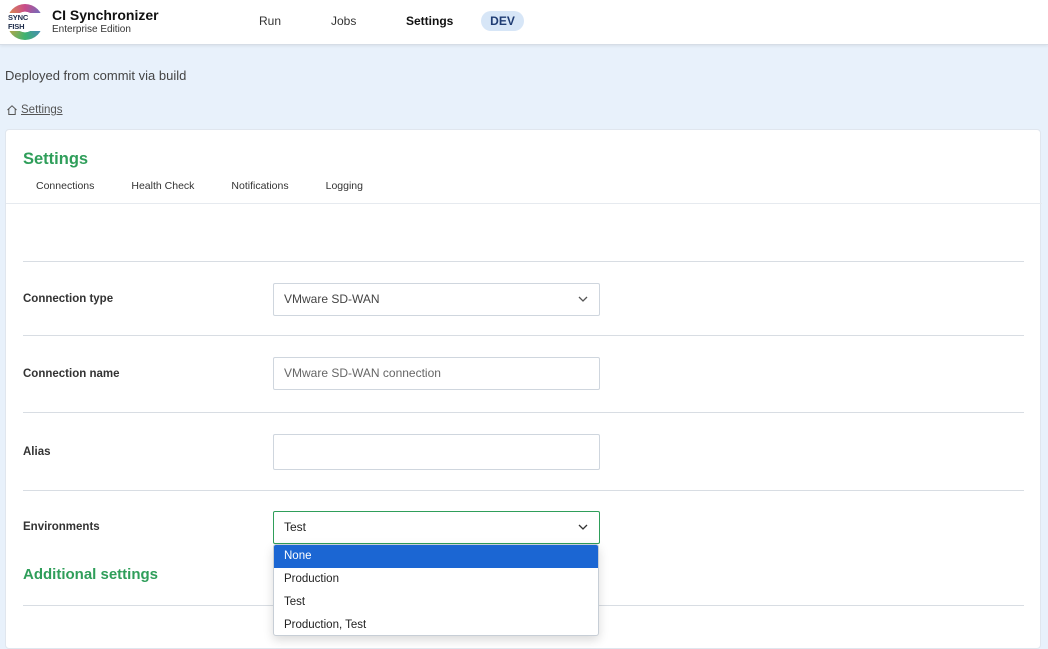  What do you see at coordinates (436, 624) in the screenshot?
I see `environments-option-production-test: Production, Test` at bounding box center [436, 624].